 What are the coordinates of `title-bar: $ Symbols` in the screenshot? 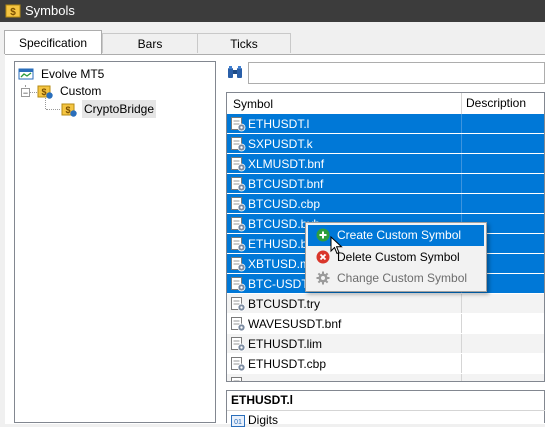 It's located at (272, 11).